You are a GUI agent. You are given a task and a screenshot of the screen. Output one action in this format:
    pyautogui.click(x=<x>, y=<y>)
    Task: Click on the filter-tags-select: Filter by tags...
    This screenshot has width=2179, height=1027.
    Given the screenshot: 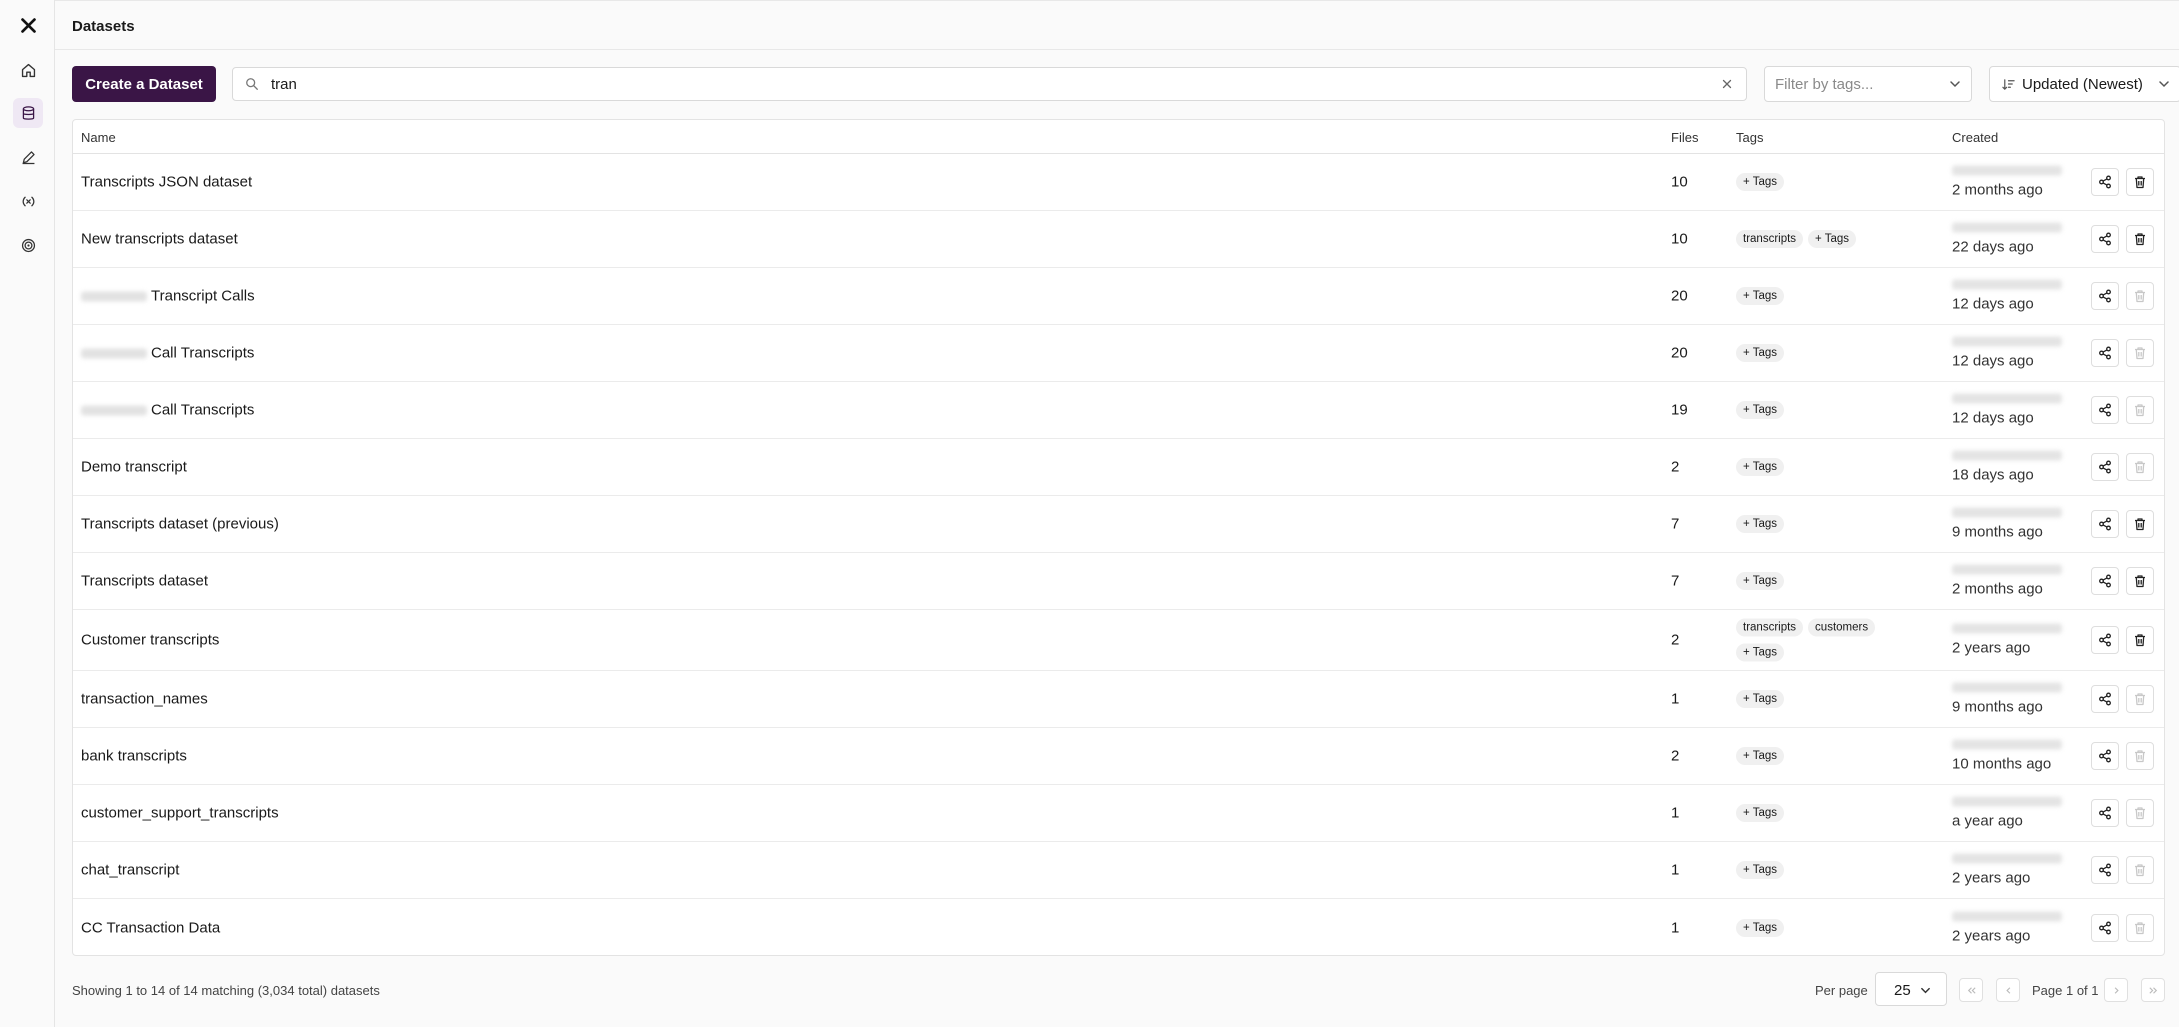 What is the action you would take?
    pyautogui.click(x=1868, y=84)
    